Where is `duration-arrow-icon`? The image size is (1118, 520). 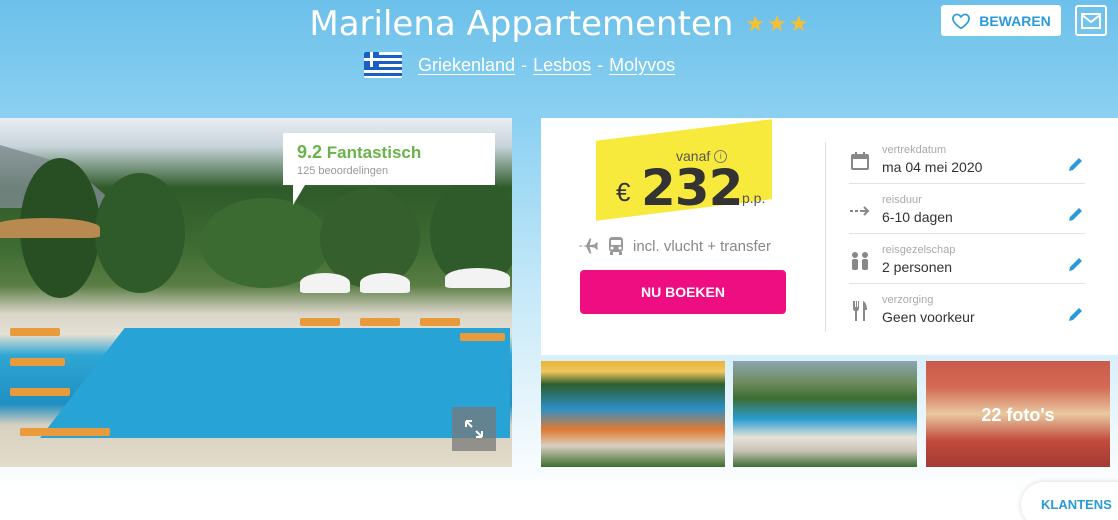
duration-arrow-icon is located at coordinates (860, 211).